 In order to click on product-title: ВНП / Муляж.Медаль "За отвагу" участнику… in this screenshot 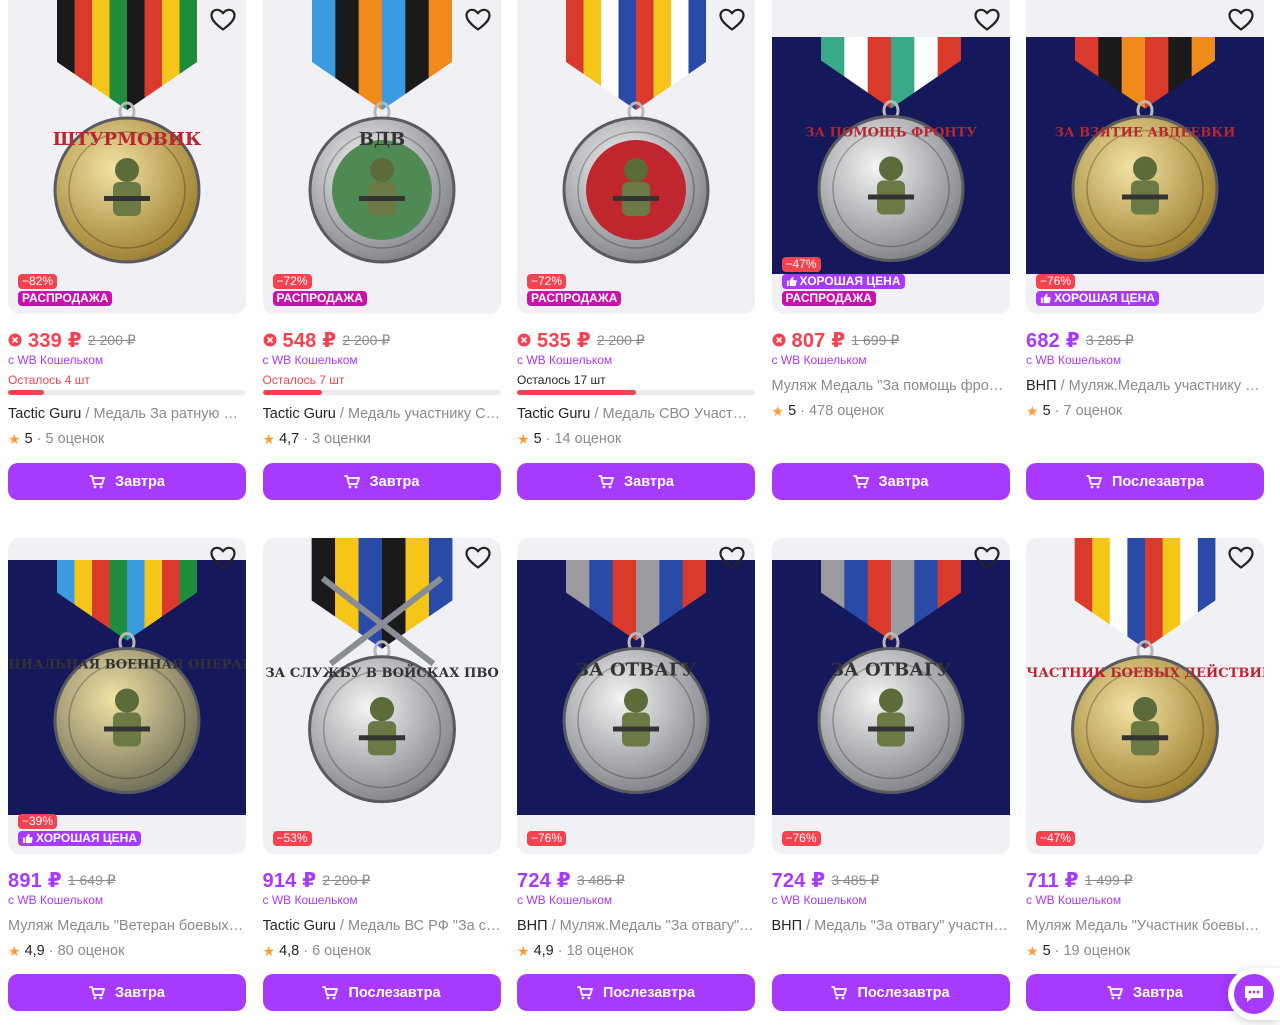, I will do `click(636, 926)`.